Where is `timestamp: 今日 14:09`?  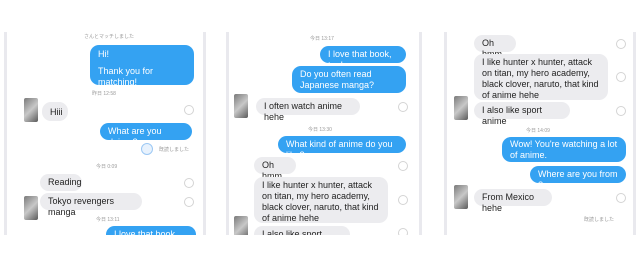
timestamp: 今日 14:09 is located at coordinates (538, 131).